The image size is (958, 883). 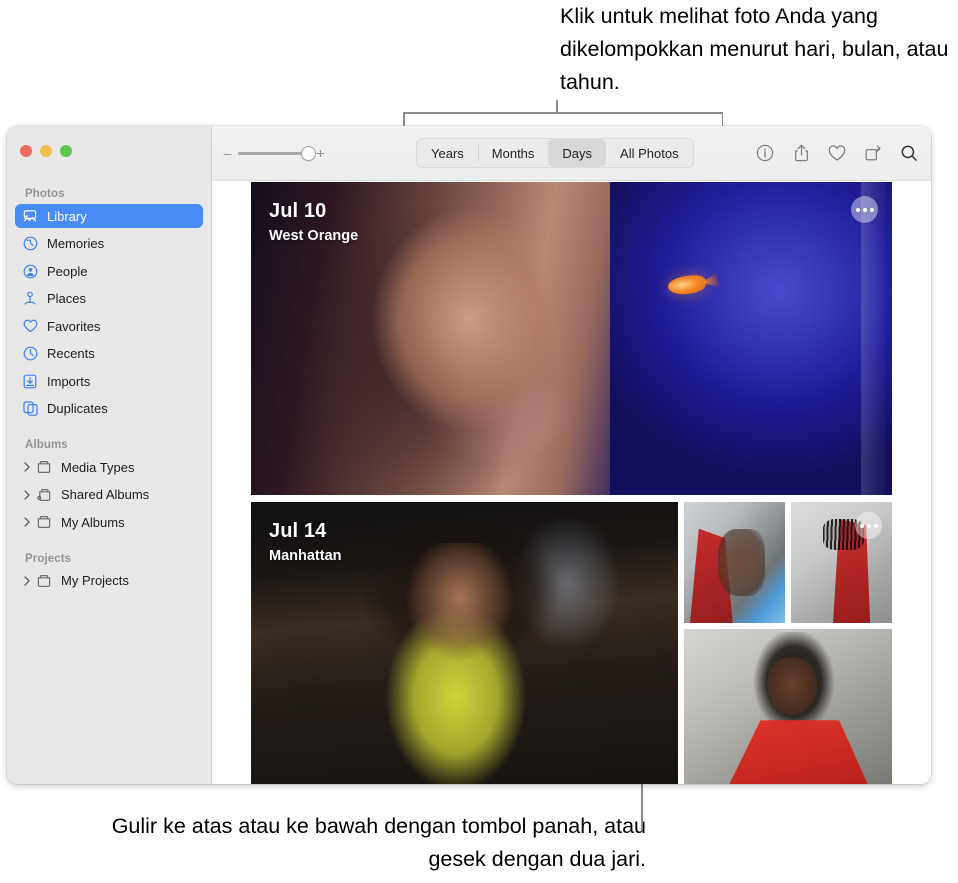 What do you see at coordinates (109, 216) in the screenshot?
I see `sidebar-item-library: Library` at bounding box center [109, 216].